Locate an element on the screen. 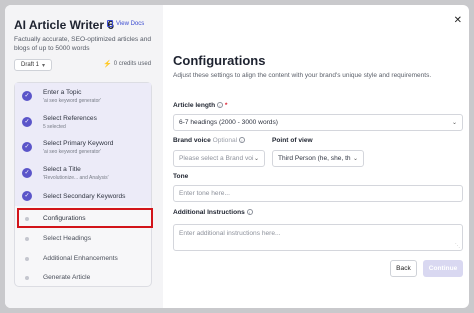 The height and width of the screenshot is (313, 474). point-of-view-text: Point of view is located at coordinates (292, 140).